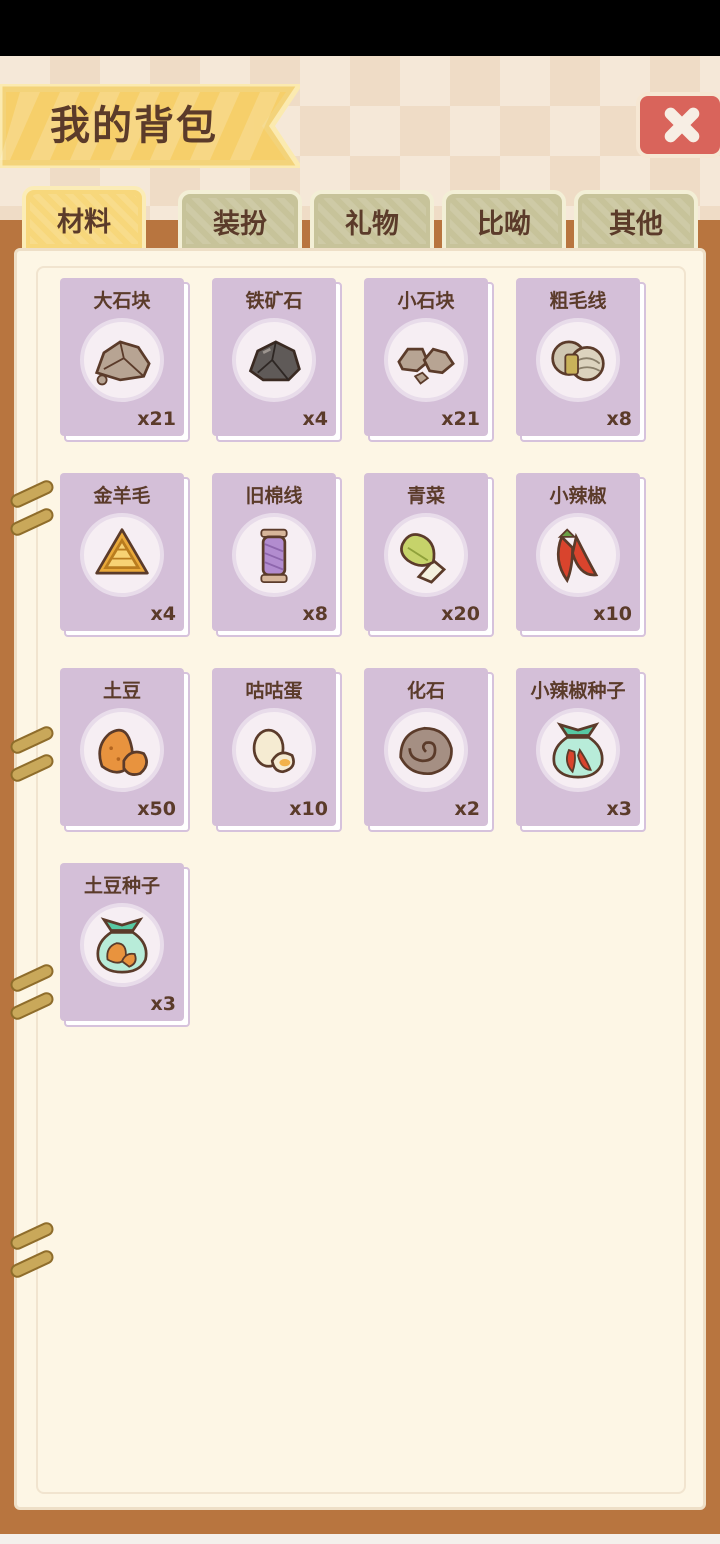 This screenshot has height=1544, width=720. What do you see at coordinates (425, 496) in the screenshot?
I see `item-name: 青菜` at bounding box center [425, 496].